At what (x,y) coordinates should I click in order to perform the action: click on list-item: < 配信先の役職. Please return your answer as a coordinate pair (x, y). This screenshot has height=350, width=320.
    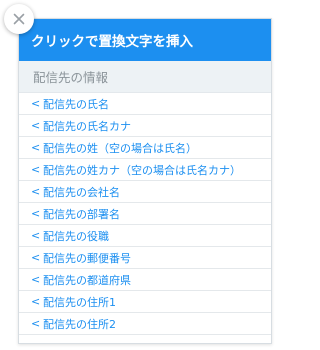
    Looking at the image, I should click on (145, 236).